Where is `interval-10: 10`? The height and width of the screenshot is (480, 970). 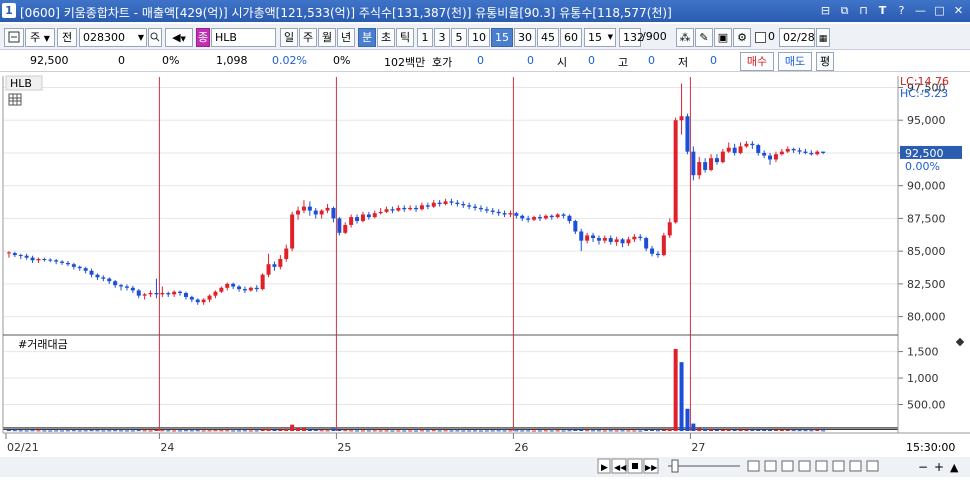 interval-10: 10 is located at coordinates (479, 37).